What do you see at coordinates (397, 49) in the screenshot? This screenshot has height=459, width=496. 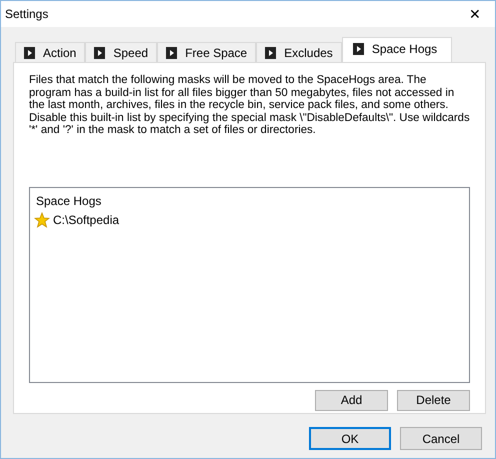 I see `tab: Space Hogs` at bounding box center [397, 49].